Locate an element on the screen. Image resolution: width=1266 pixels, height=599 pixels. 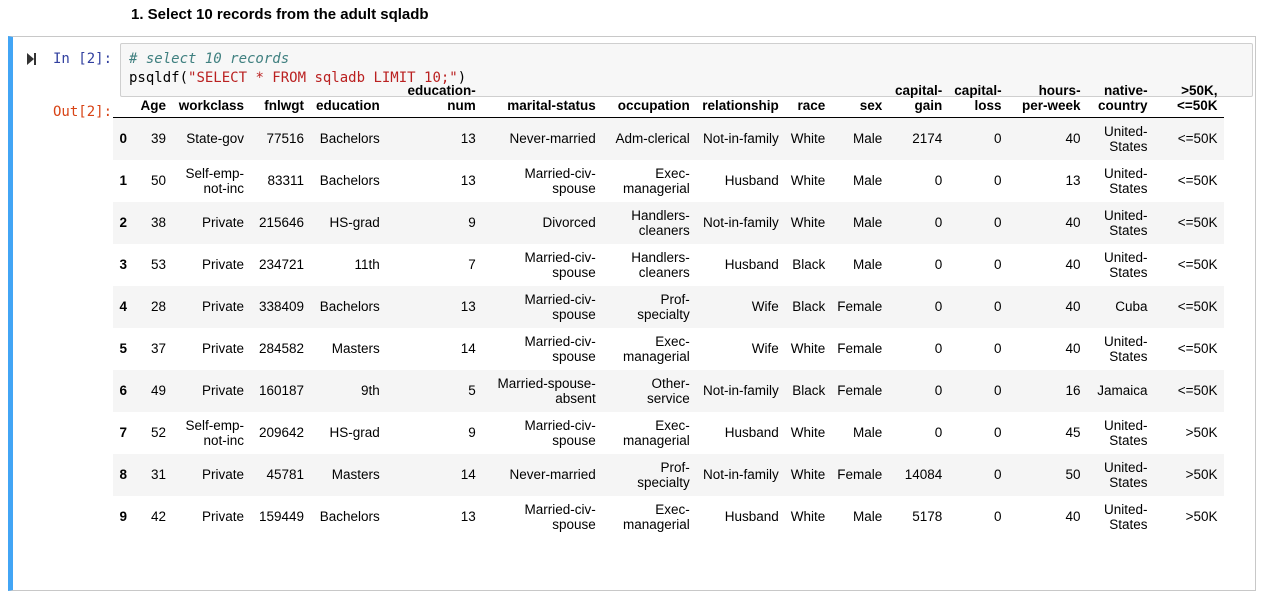
table-cell: 13 is located at coordinates (468, 180).